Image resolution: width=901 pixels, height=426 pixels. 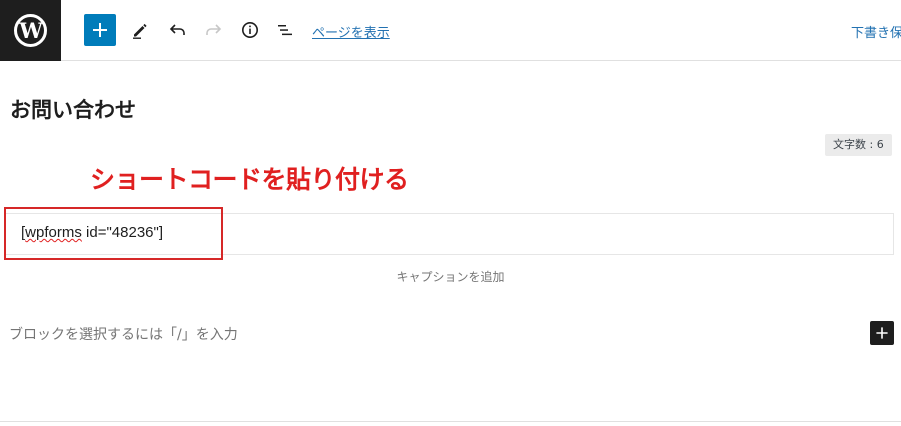 I want to click on divider, so click(x=450, y=421).